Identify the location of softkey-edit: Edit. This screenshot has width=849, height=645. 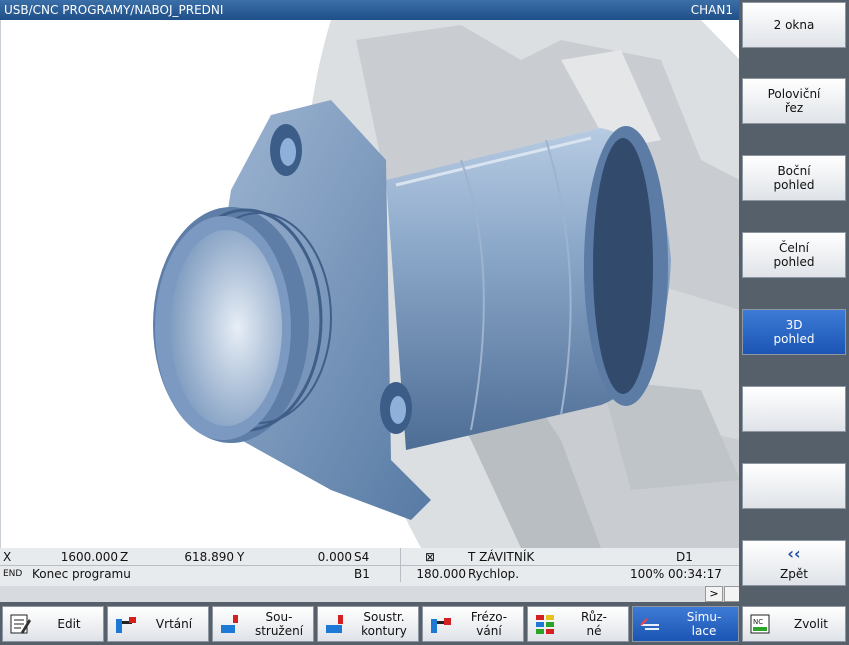
(53, 624).